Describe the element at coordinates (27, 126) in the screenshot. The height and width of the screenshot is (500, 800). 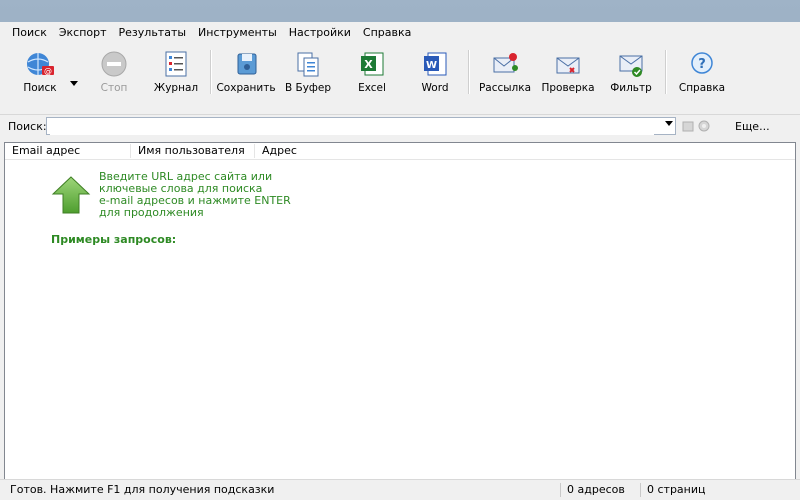
I see `search-label: Поиск:` at that location.